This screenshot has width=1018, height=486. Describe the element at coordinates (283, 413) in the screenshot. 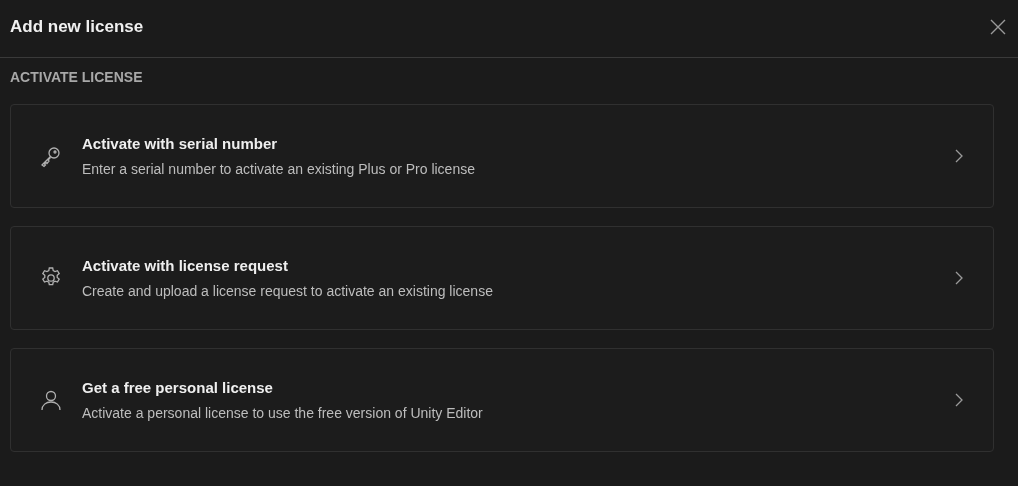

I see `option-description: Activate a personal license to use the free version of Unity Editor` at that location.